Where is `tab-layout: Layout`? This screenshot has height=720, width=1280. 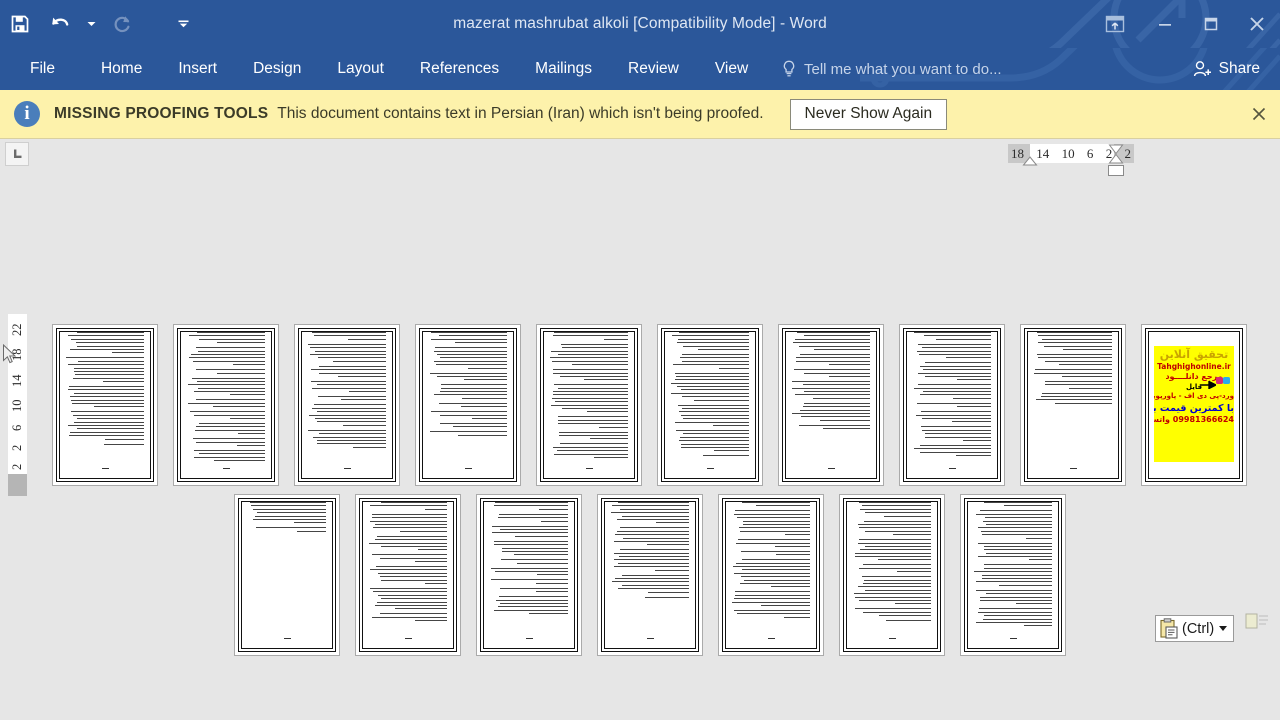
tab-layout: Layout is located at coordinates (360, 69).